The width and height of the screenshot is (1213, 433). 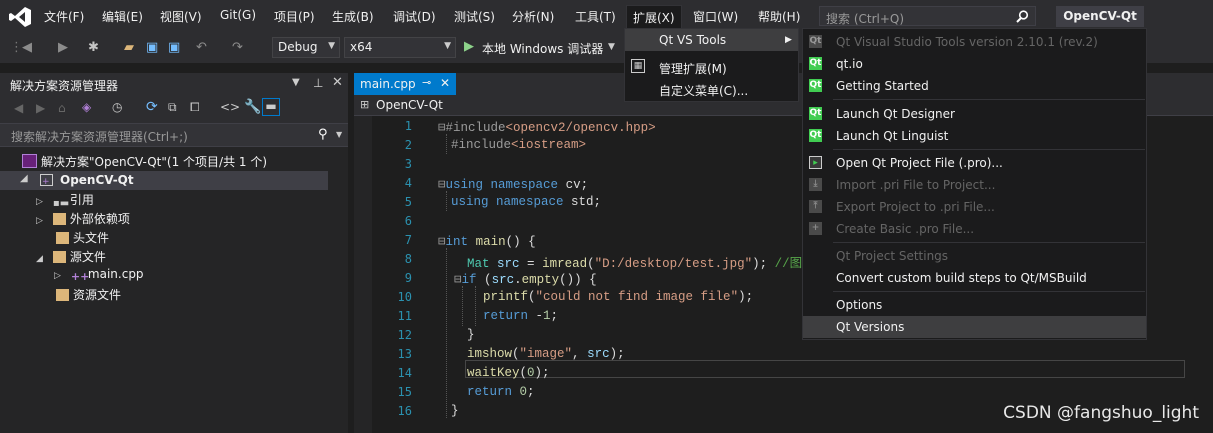 What do you see at coordinates (323, 134) in the screenshot?
I see `search-icon: ⚲` at bounding box center [323, 134].